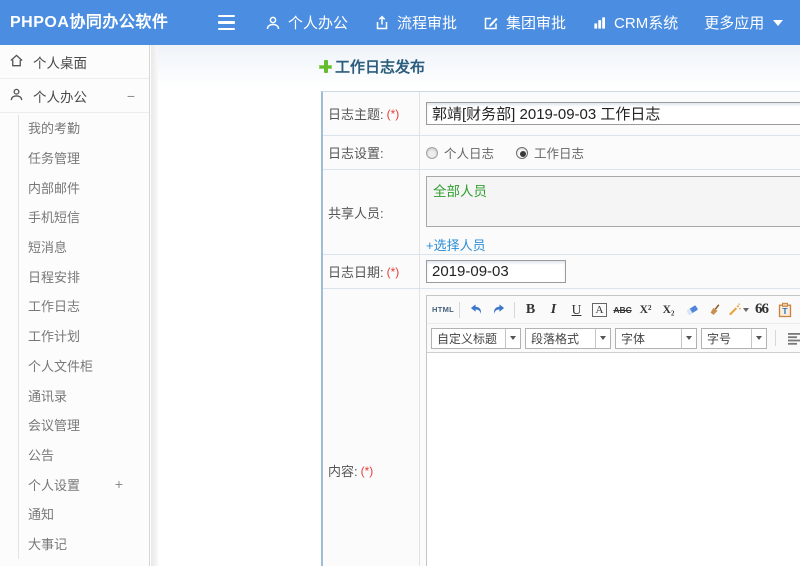 Image resolution: width=800 pixels, height=566 pixels. Describe the element at coordinates (60, 97) in the screenshot. I see `sidebar-item-label: 个人办公` at that location.